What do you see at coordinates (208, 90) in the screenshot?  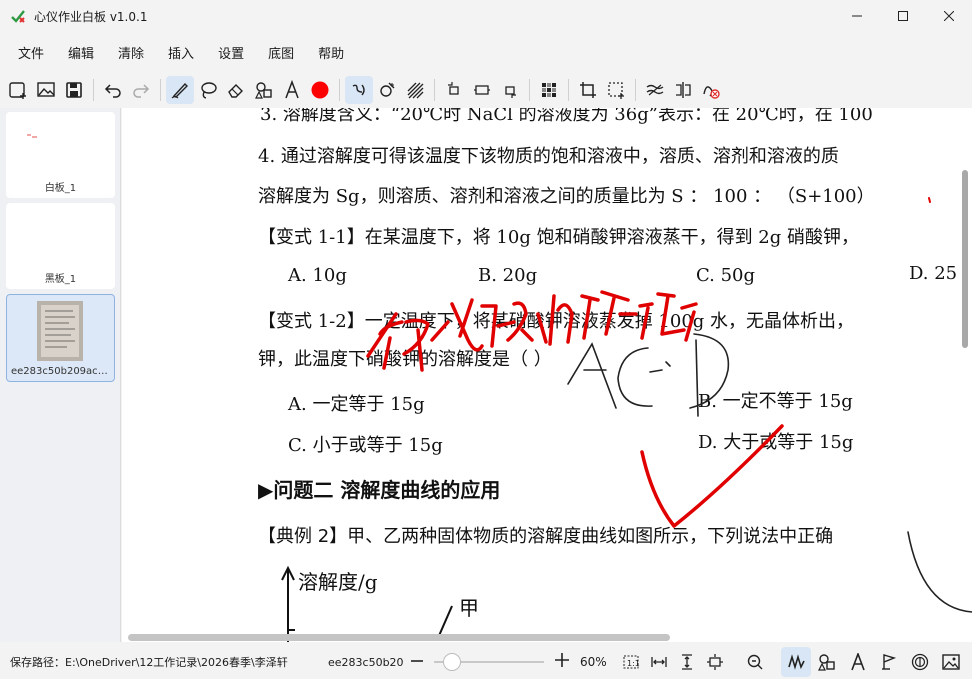 I see `lasso-tool-button` at bounding box center [208, 90].